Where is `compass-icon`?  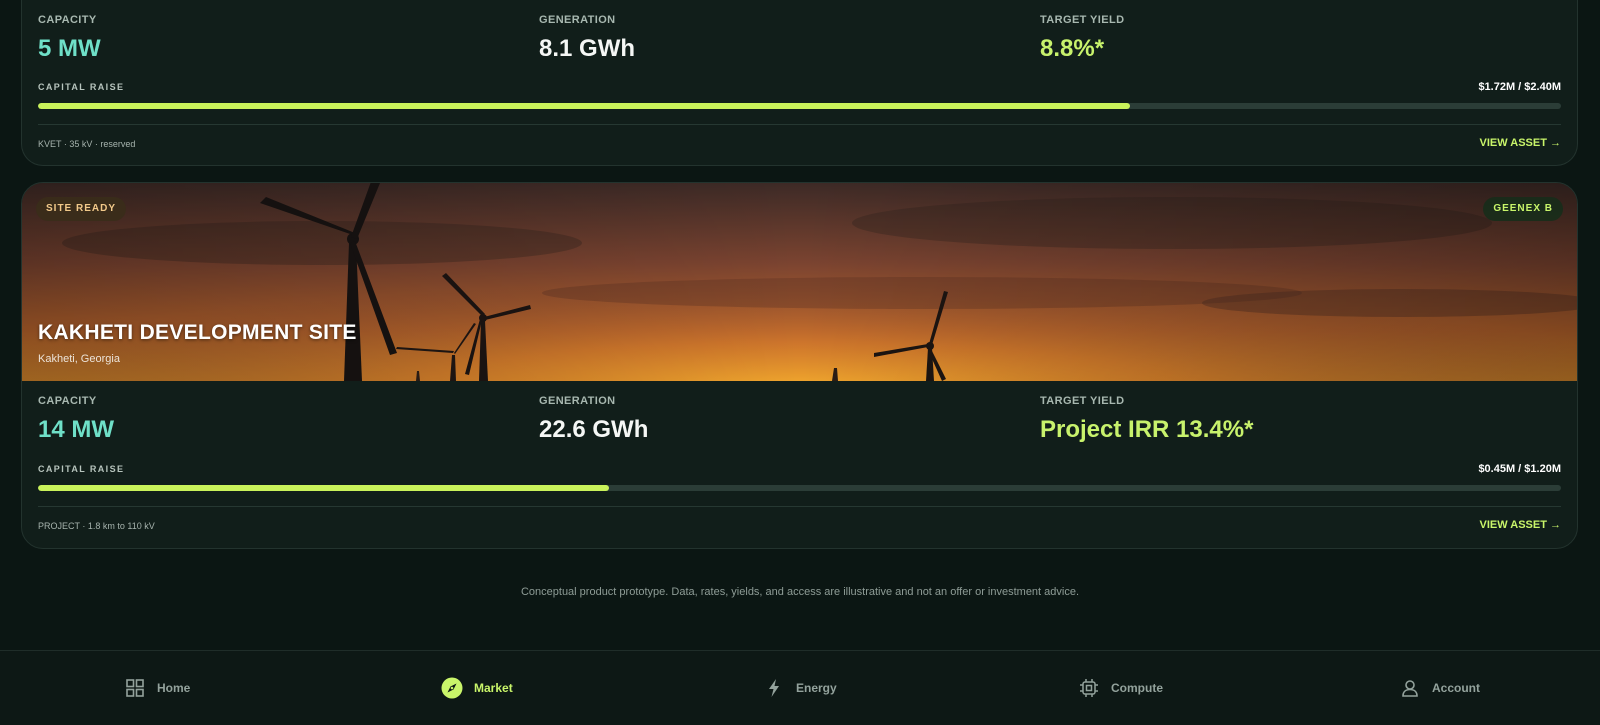 compass-icon is located at coordinates (452, 688).